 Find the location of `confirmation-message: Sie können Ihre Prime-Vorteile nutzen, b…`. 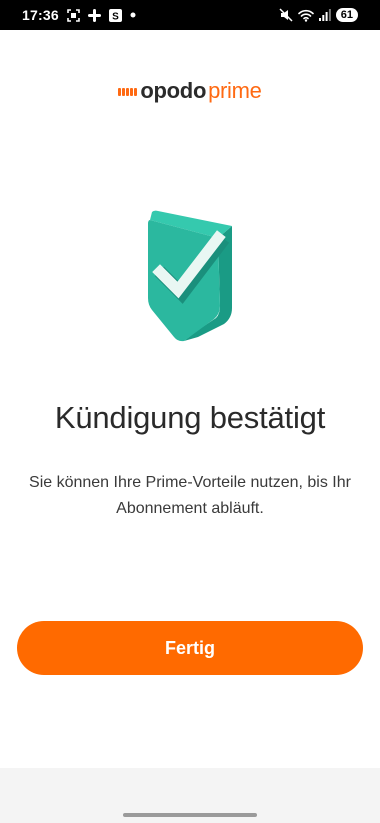

confirmation-message: Sie können Ihre Prime-Vorteile nutzen, b… is located at coordinates (190, 495).